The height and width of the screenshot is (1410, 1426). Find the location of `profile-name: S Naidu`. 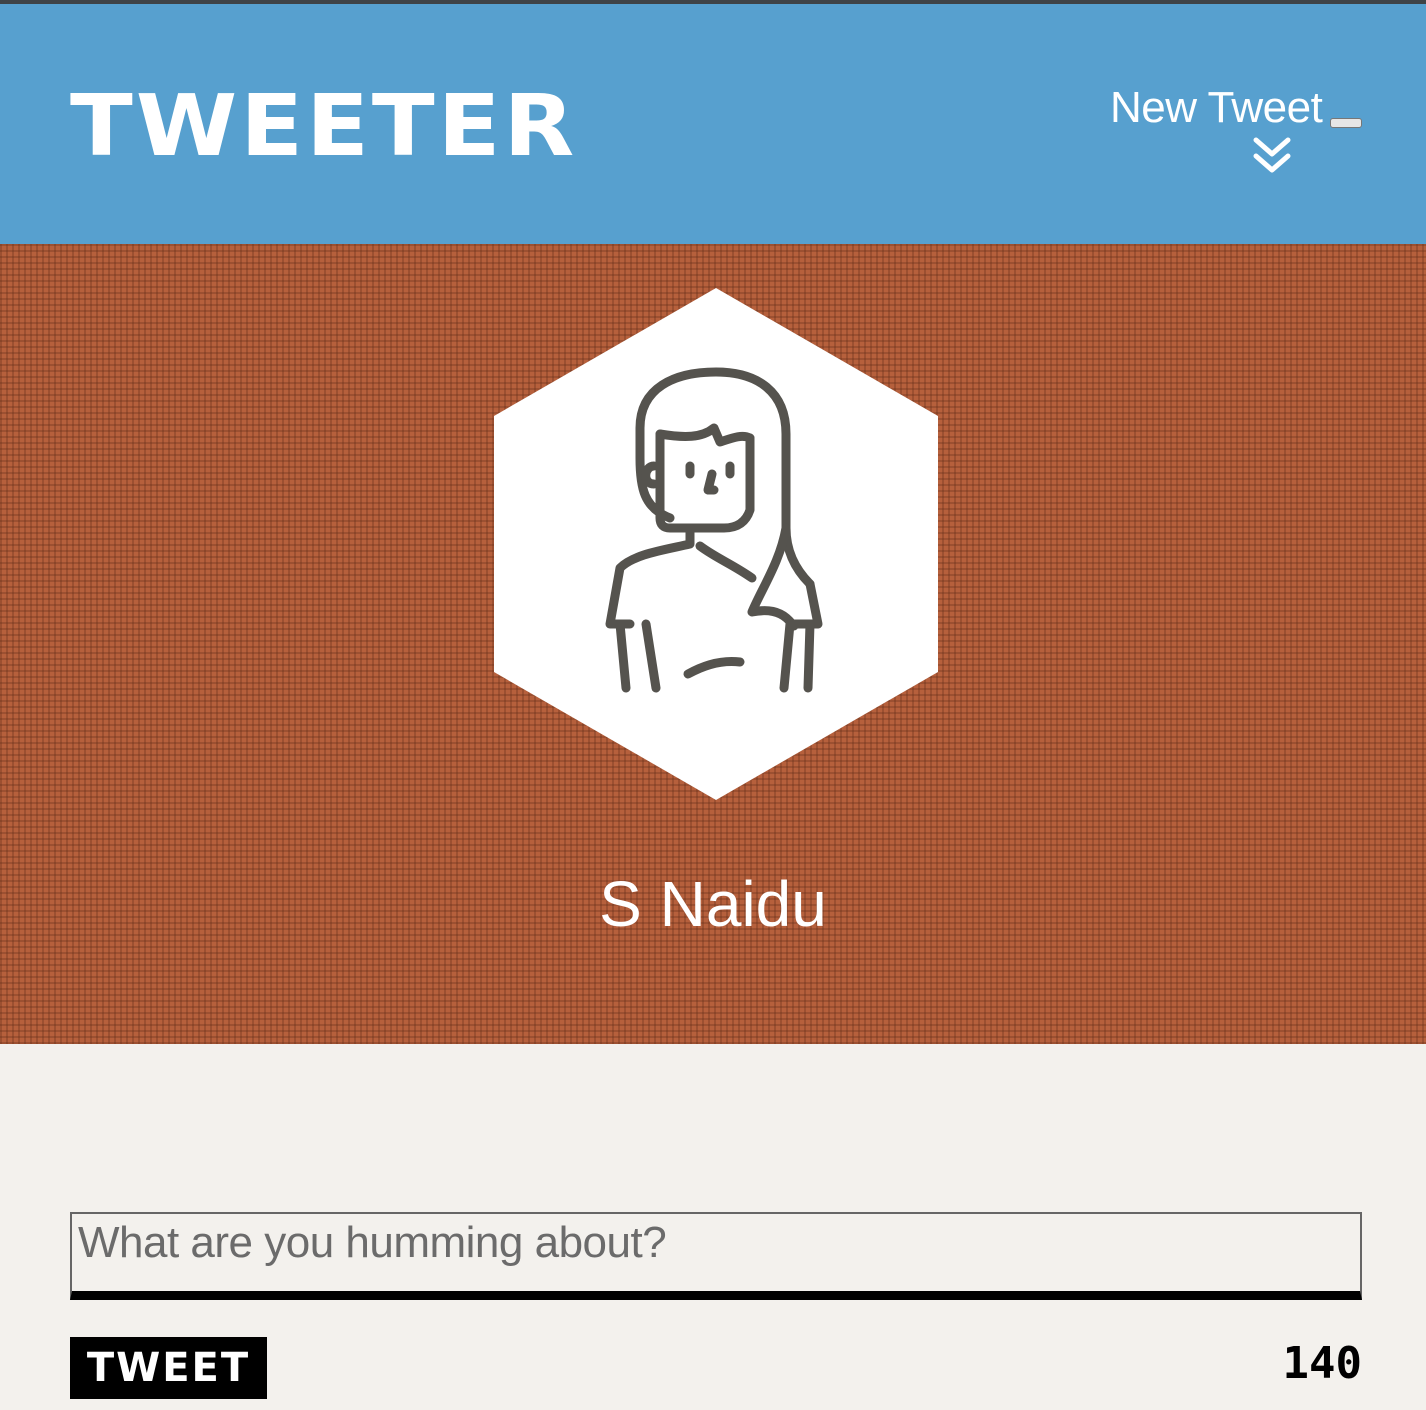

profile-name: S Naidu is located at coordinates (713, 904).